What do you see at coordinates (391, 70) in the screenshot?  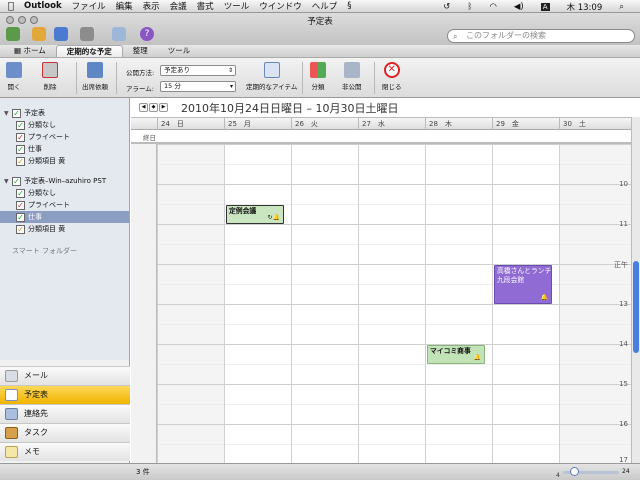 I see `close-icon: ✕` at bounding box center [391, 70].